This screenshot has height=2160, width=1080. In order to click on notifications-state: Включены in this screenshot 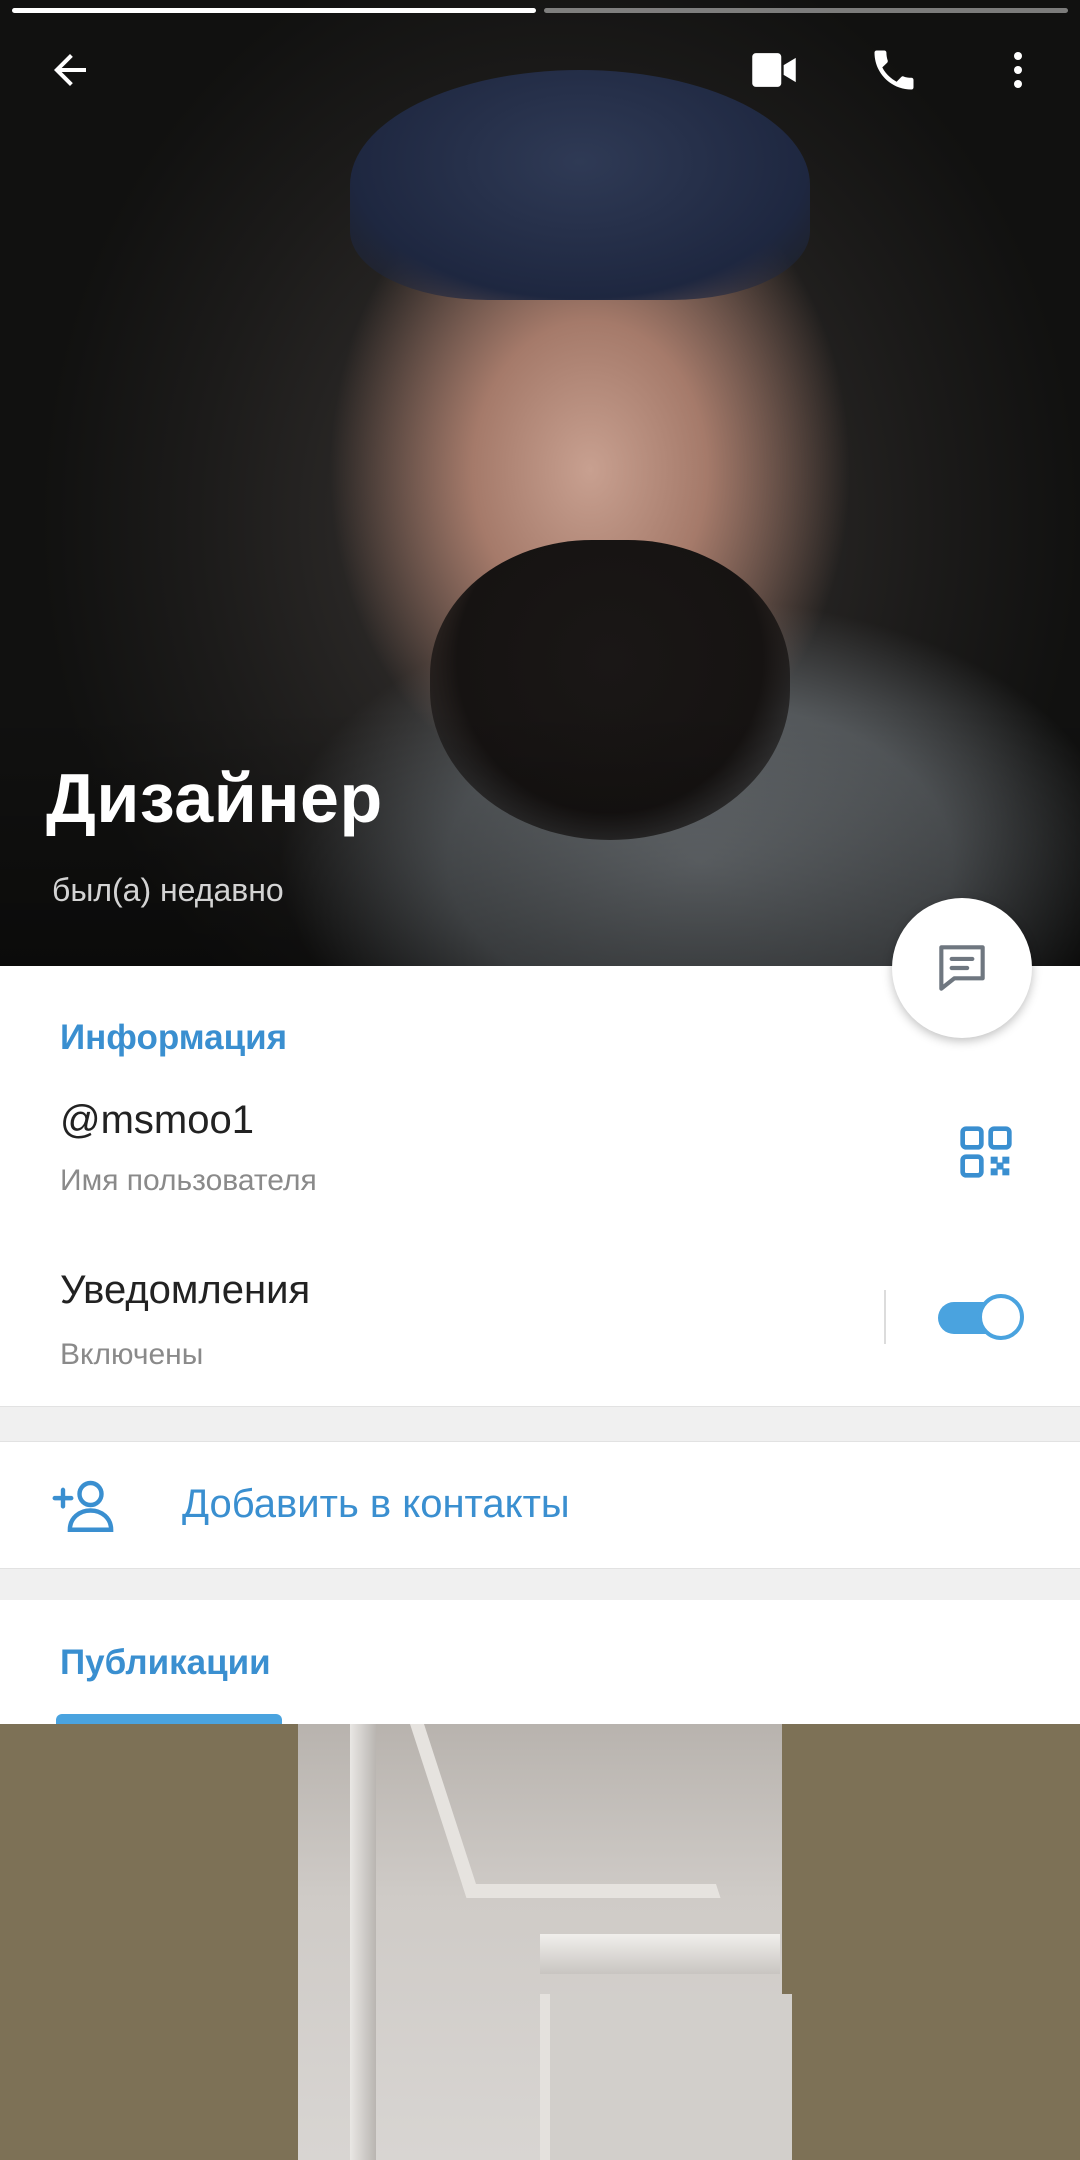, I will do `click(132, 1354)`.